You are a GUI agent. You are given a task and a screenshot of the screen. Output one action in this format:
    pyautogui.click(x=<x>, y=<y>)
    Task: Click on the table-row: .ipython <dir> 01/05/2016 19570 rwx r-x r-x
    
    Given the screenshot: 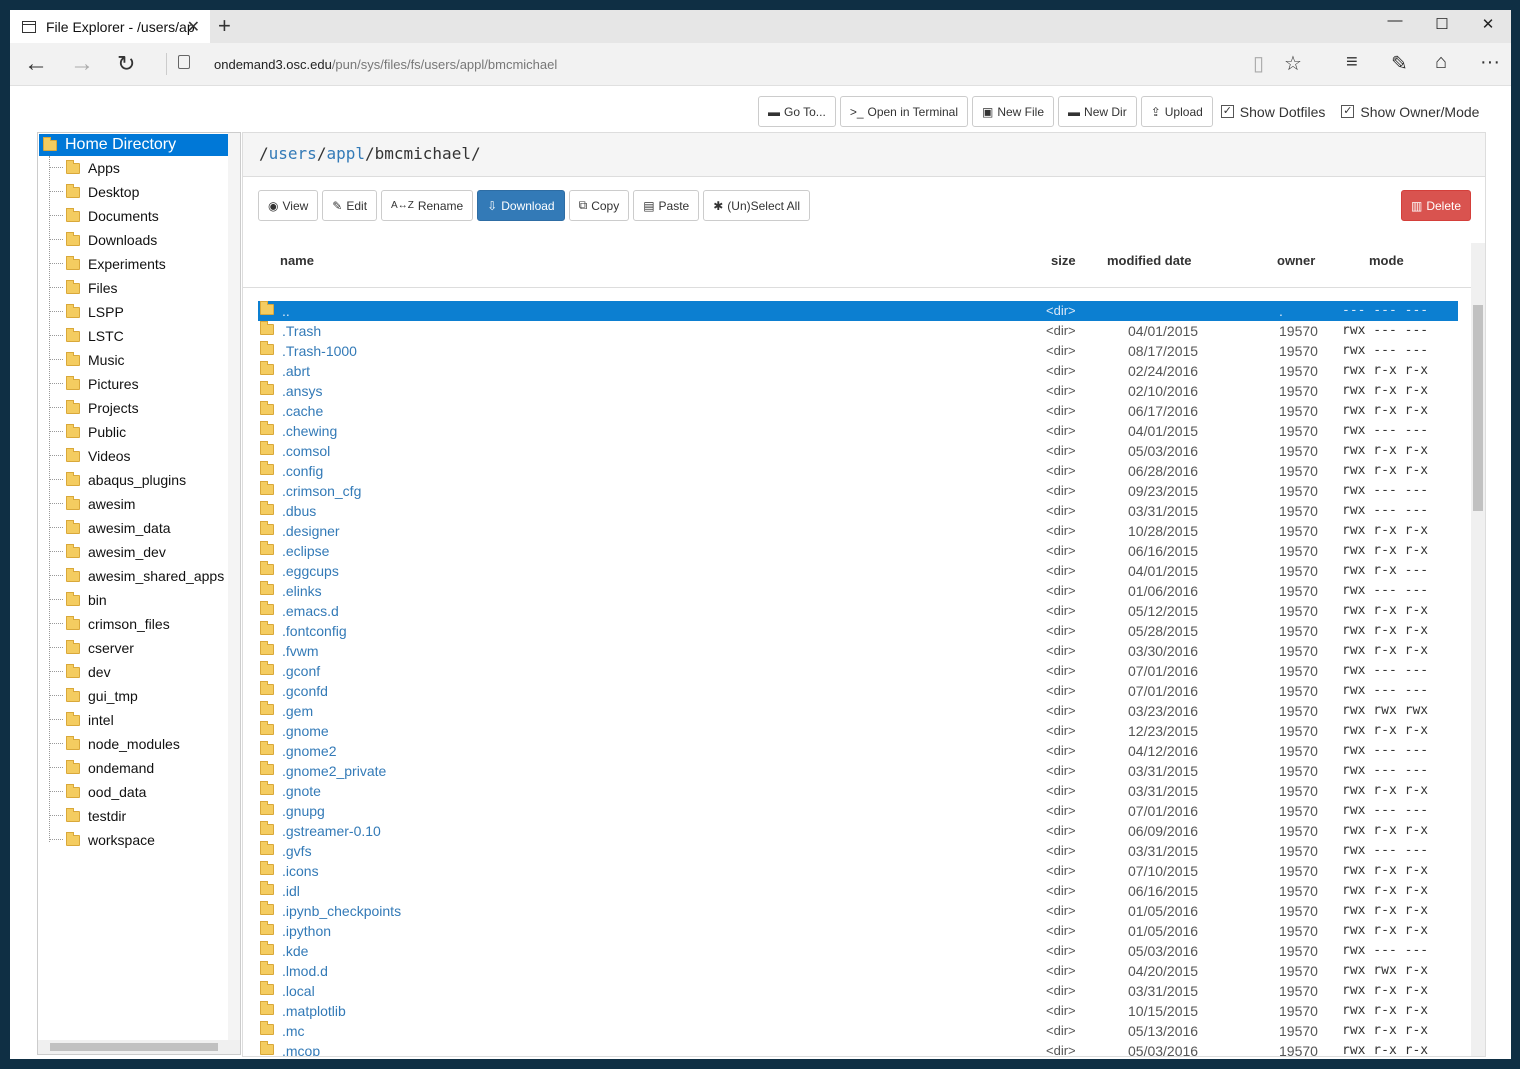 What is the action you would take?
    pyautogui.click(x=858, y=931)
    